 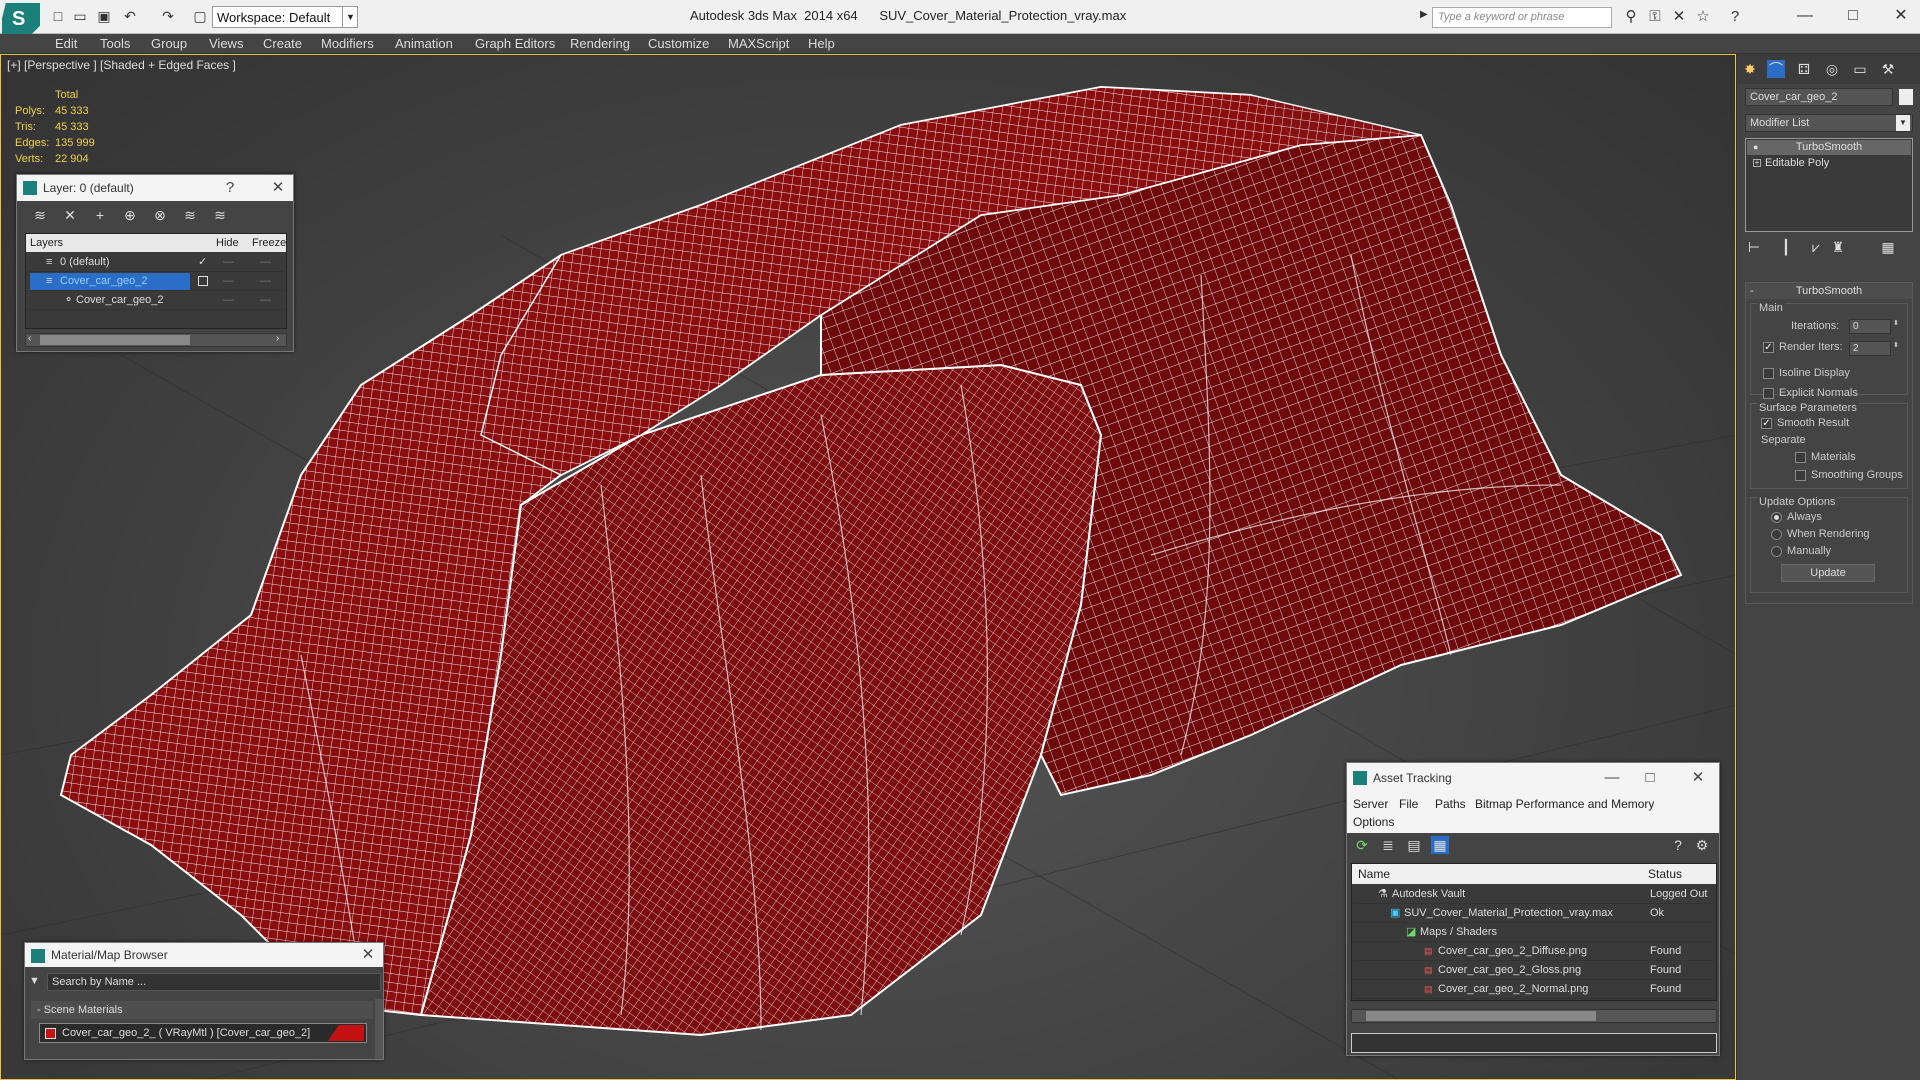 I want to click on scroll-right-icon: ›, so click(x=277, y=338).